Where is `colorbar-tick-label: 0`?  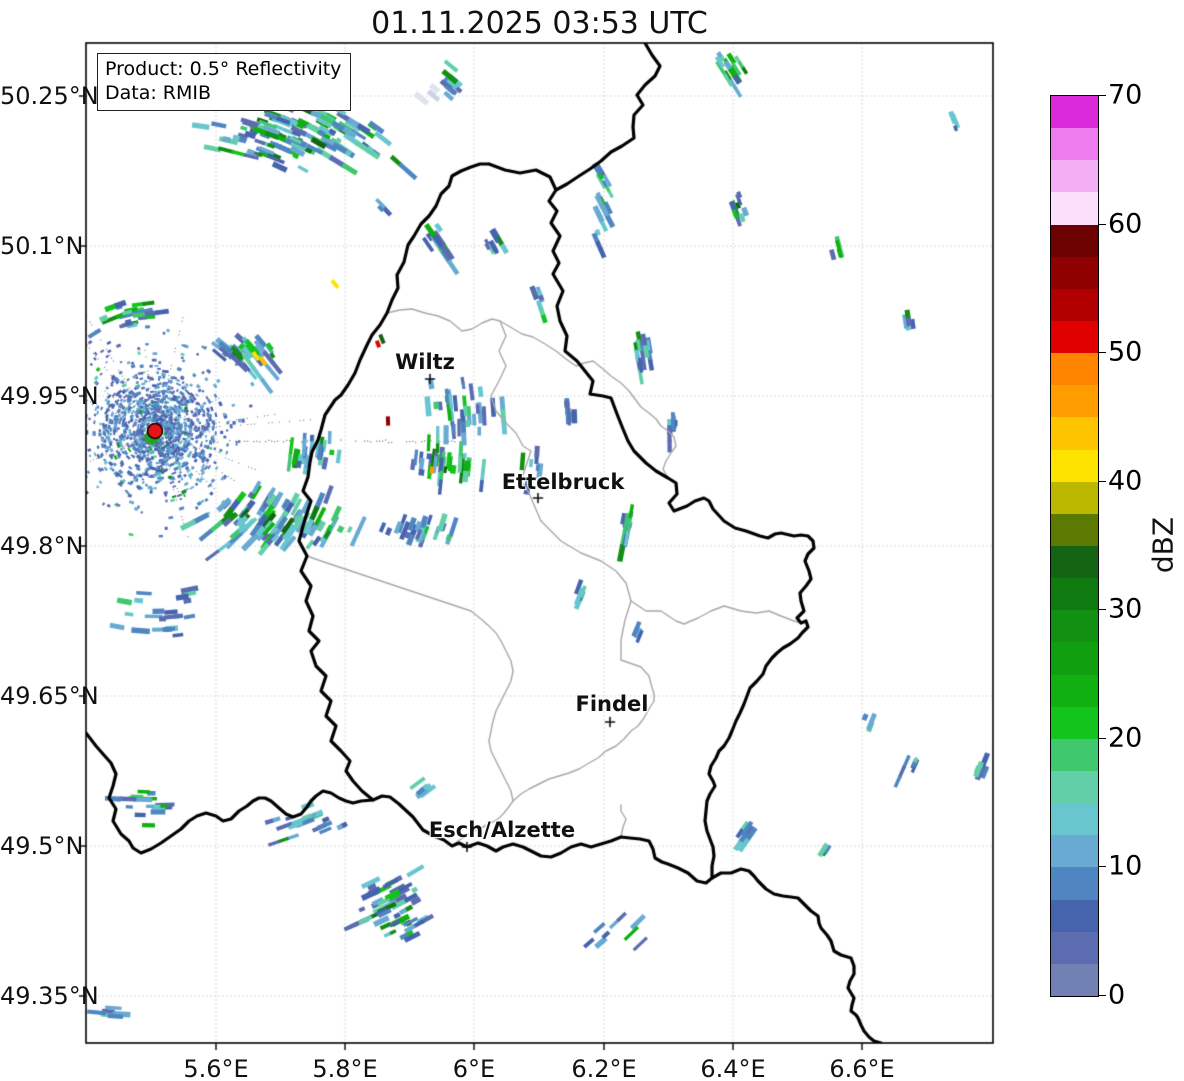
colorbar-tick-label: 0 is located at coordinates (1117, 995).